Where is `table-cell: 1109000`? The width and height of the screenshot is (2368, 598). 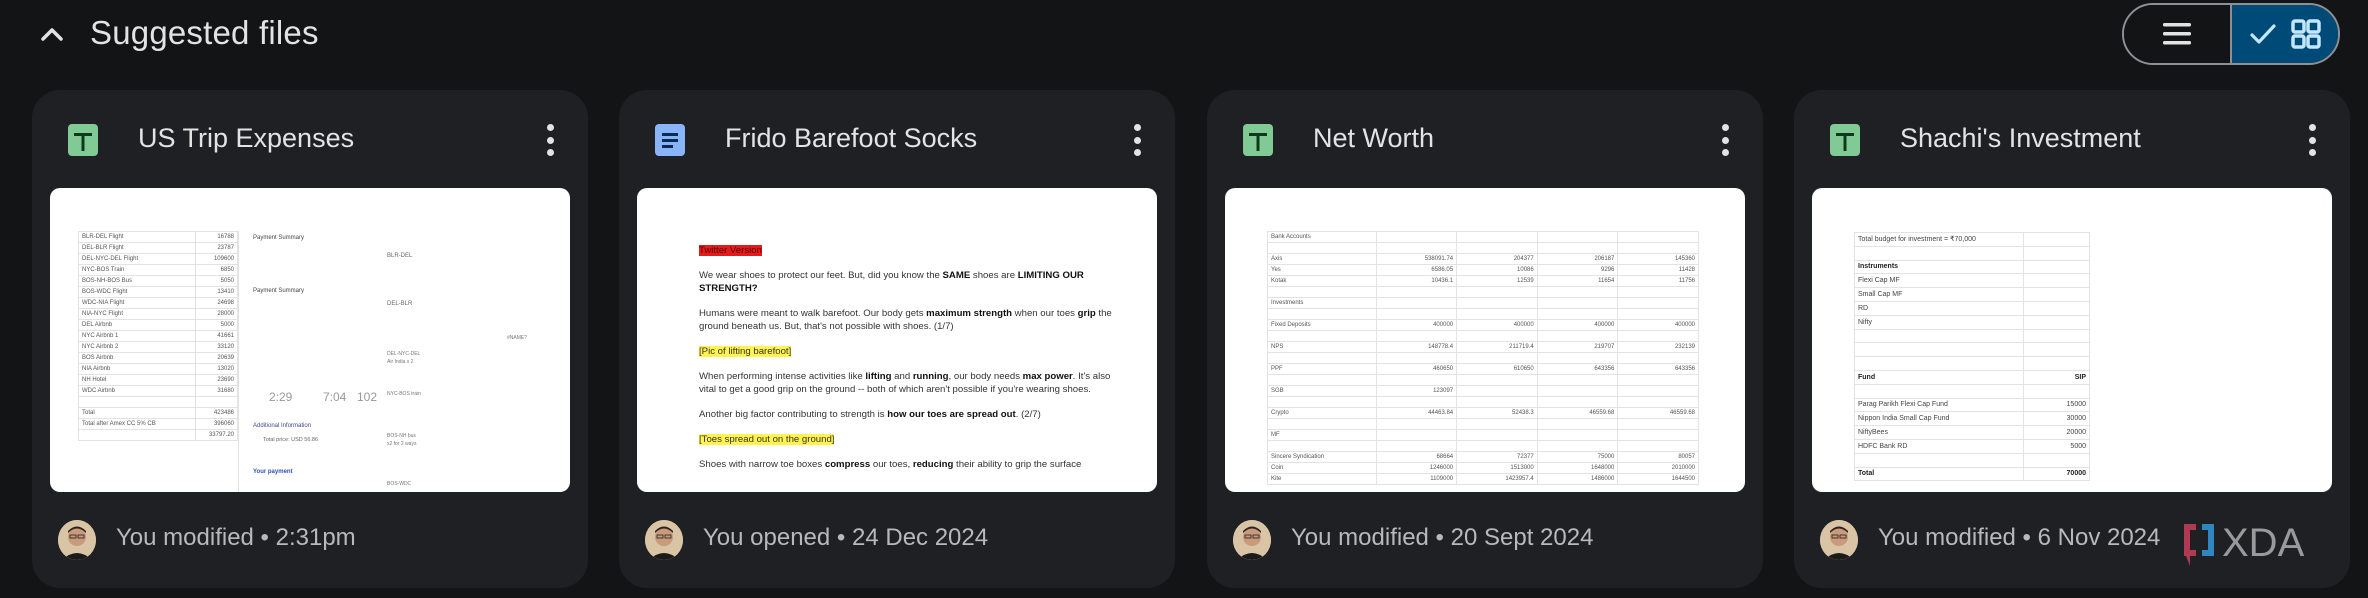
table-cell: 1109000 is located at coordinates (1416, 479).